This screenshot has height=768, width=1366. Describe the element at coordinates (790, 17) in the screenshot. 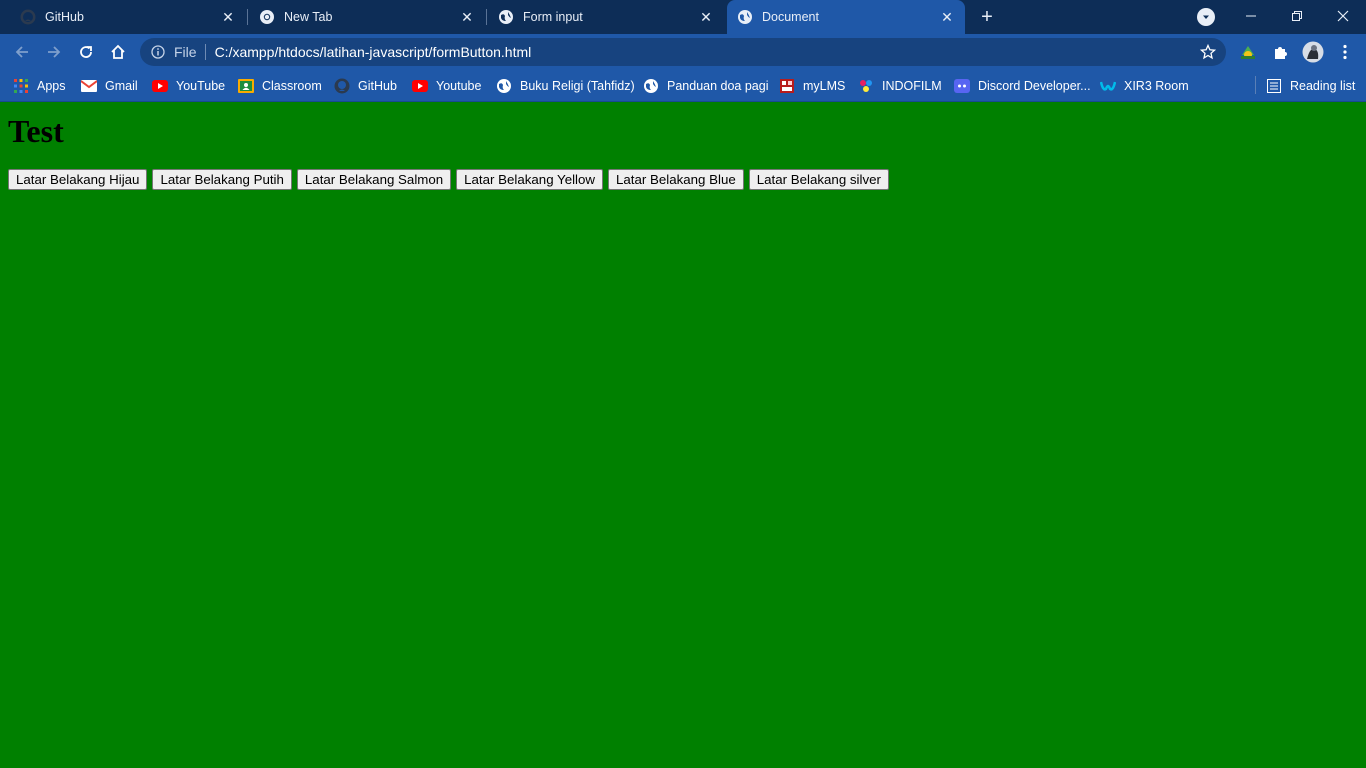

I see `tab-title: Document` at that location.